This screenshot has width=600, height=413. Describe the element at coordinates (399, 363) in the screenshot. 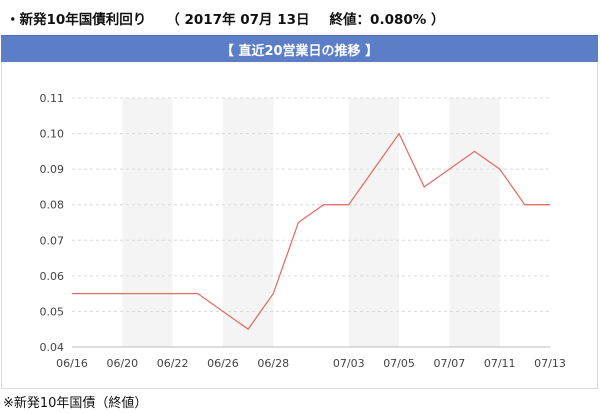

I see `x-tick-label: 07/05` at that location.